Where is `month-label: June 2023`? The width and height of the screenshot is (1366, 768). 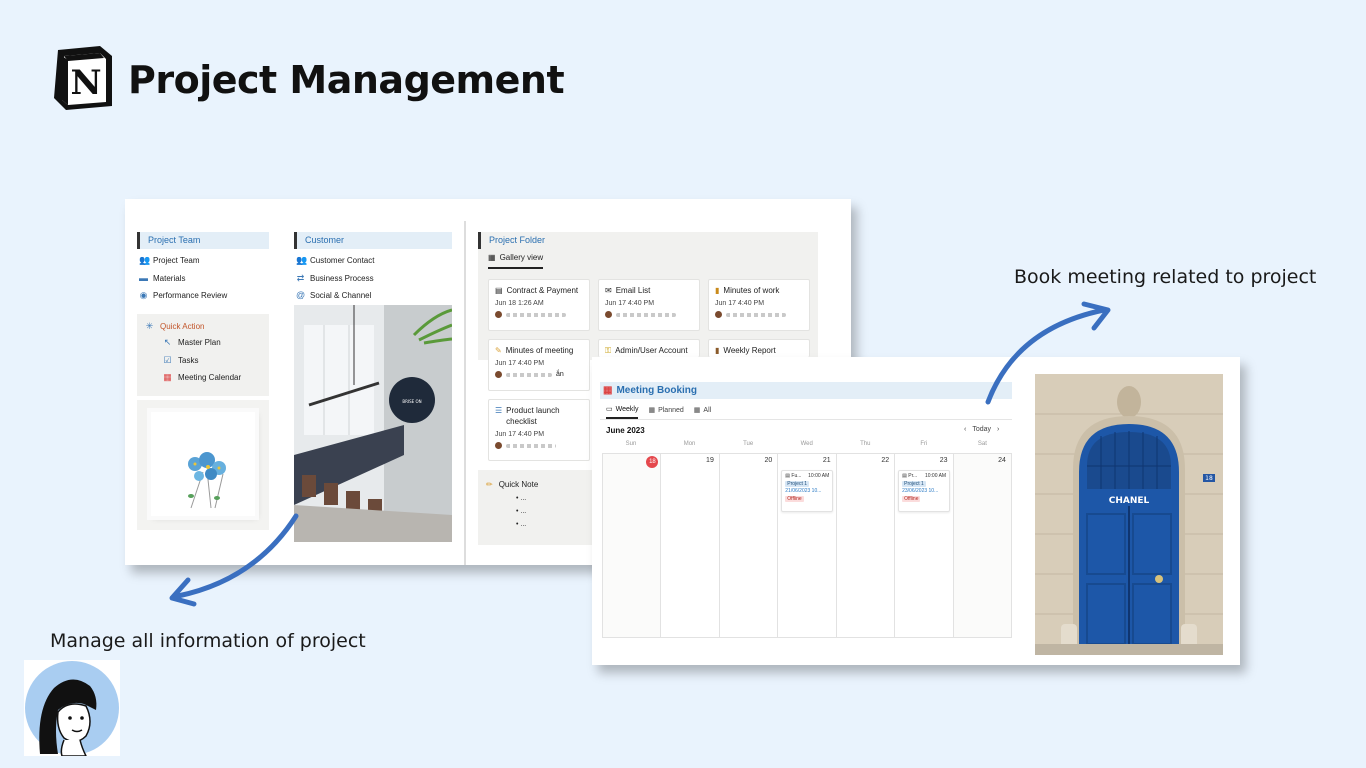 month-label: June 2023 is located at coordinates (625, 430).